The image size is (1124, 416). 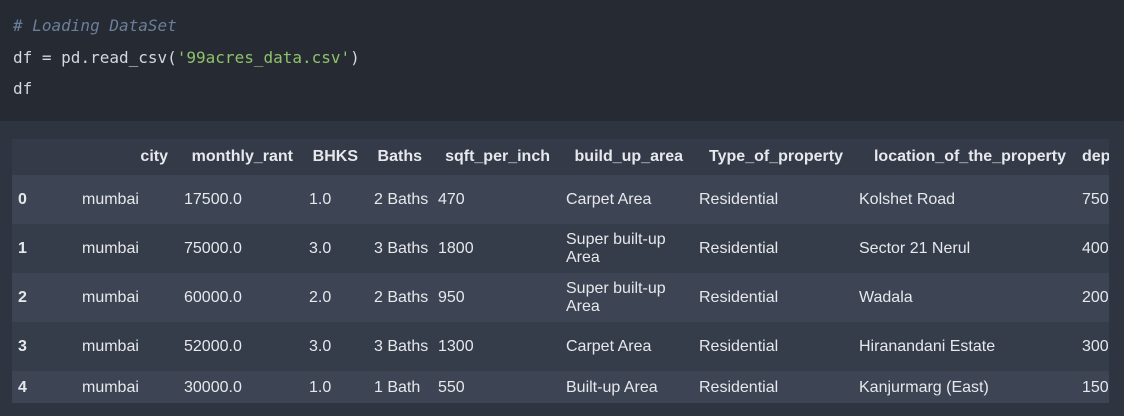 I want to click on cell-sqft: 550, so click(x=451, y=387).